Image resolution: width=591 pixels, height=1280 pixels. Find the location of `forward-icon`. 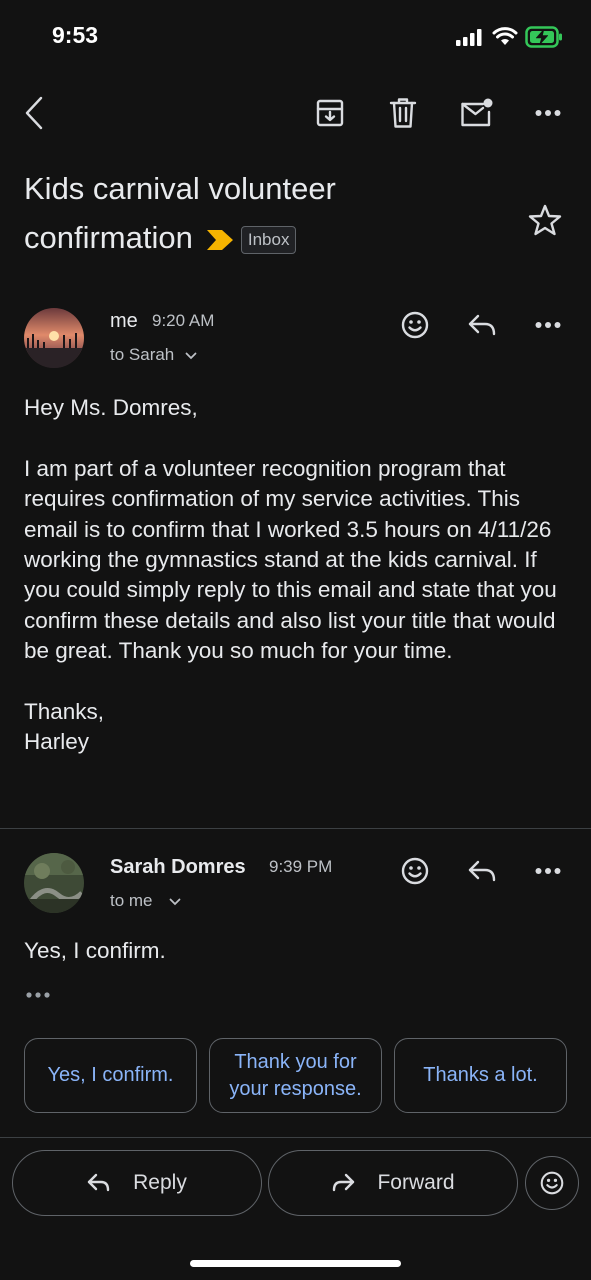

forward-icon is located at coordinates (344, 1182).